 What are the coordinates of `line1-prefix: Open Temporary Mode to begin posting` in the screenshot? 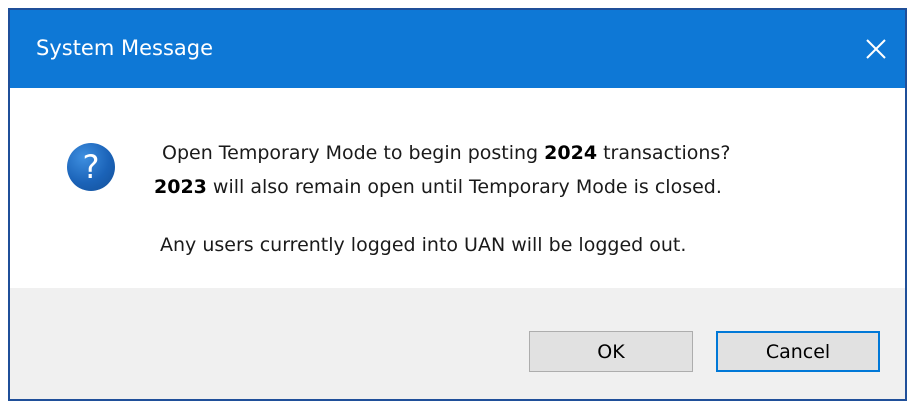 It's located at (353, 153).